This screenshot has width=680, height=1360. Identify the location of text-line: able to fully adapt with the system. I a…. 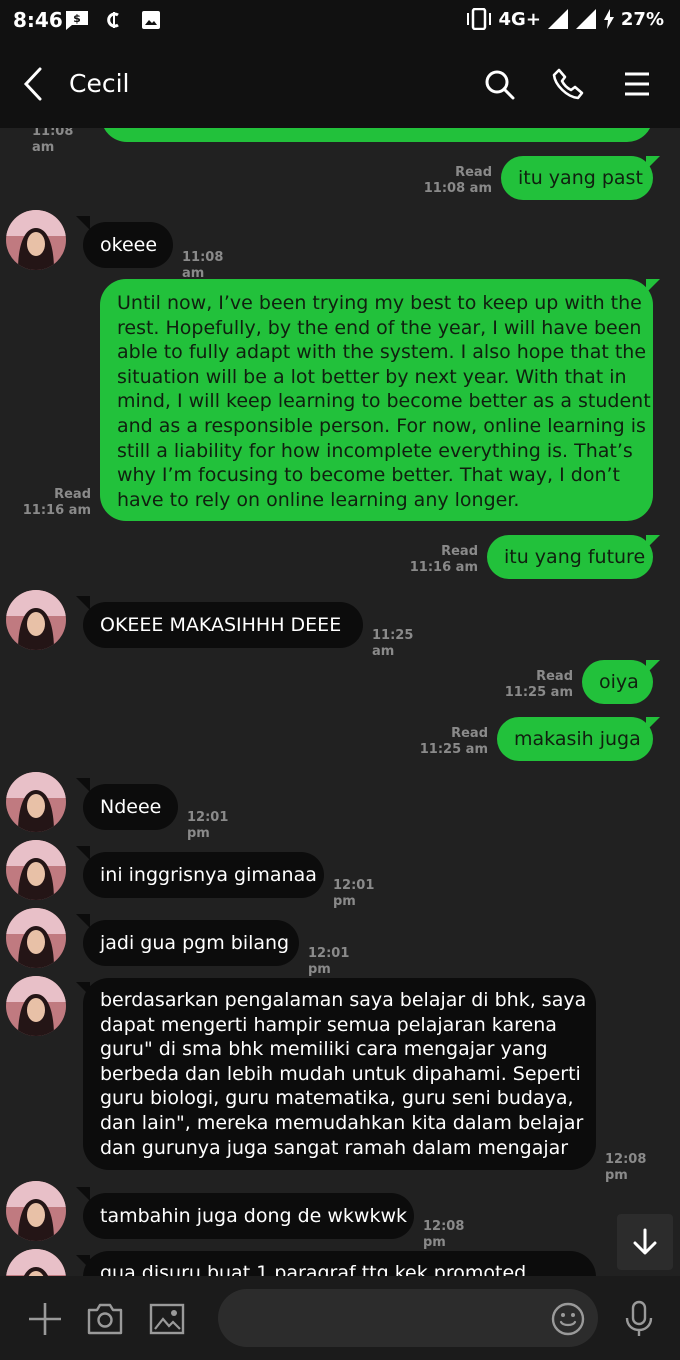
(382, 352).